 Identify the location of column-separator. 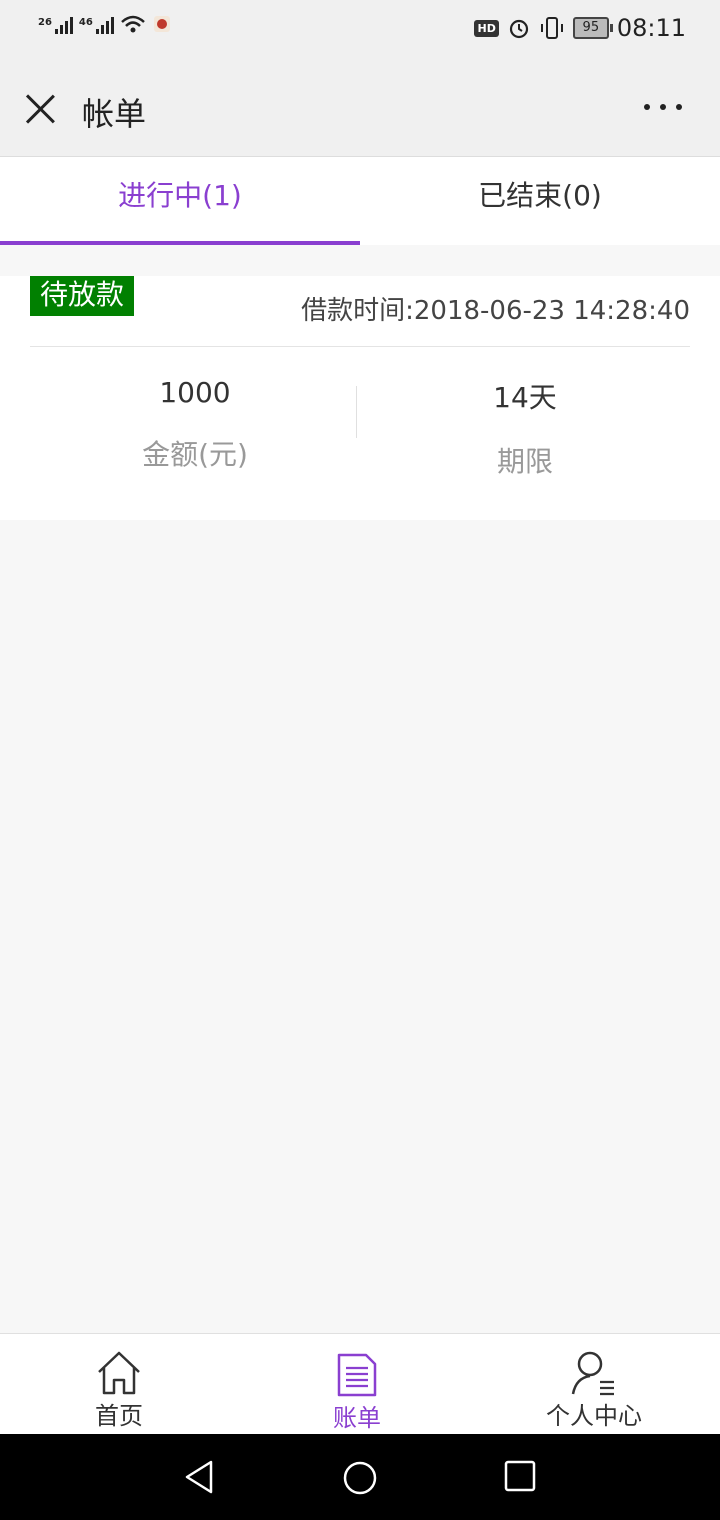
(356, 412).